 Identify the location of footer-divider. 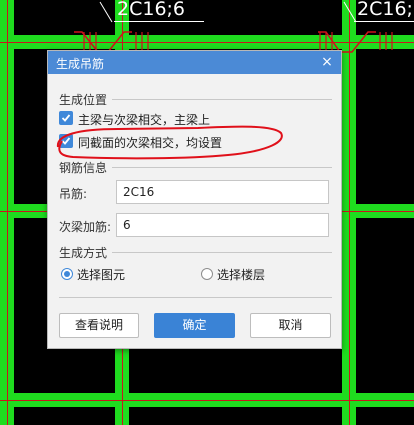
(195, 297).